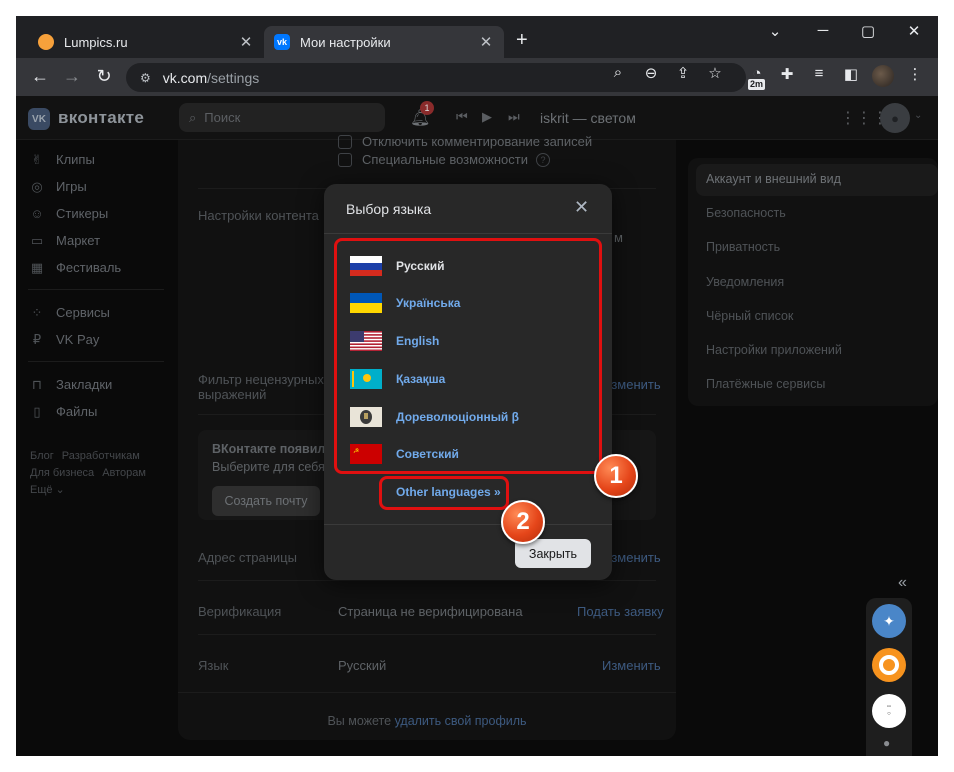 The width and height of the screenshot is (954, 772). I want to click on delete-profile-line: Вы можете удалить свой профиль, so click(427, 721).